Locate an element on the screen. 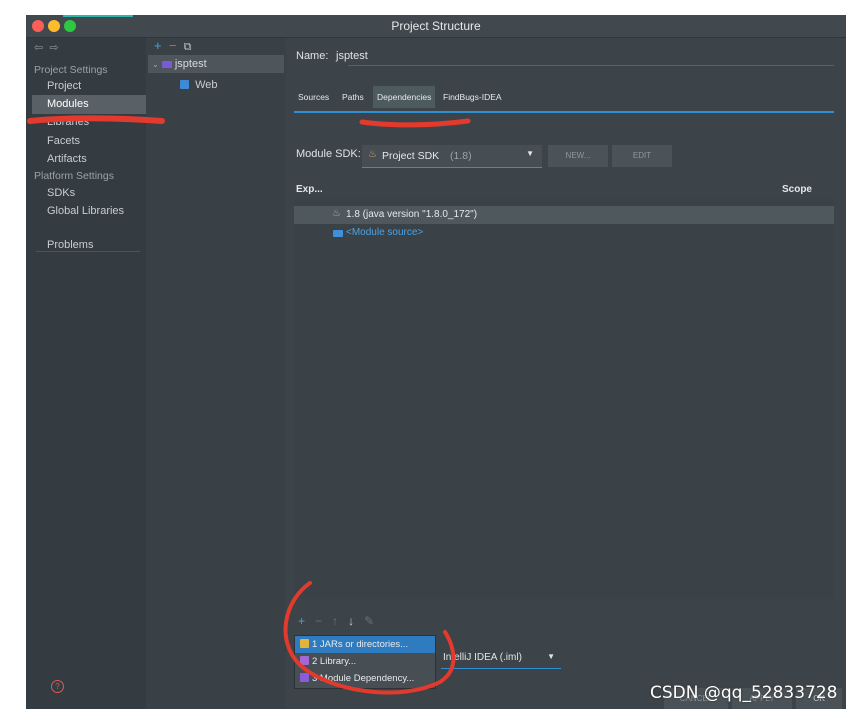 The image size is (866, 717). tree-item-label: jsptest is located at coordinates (190, 64).